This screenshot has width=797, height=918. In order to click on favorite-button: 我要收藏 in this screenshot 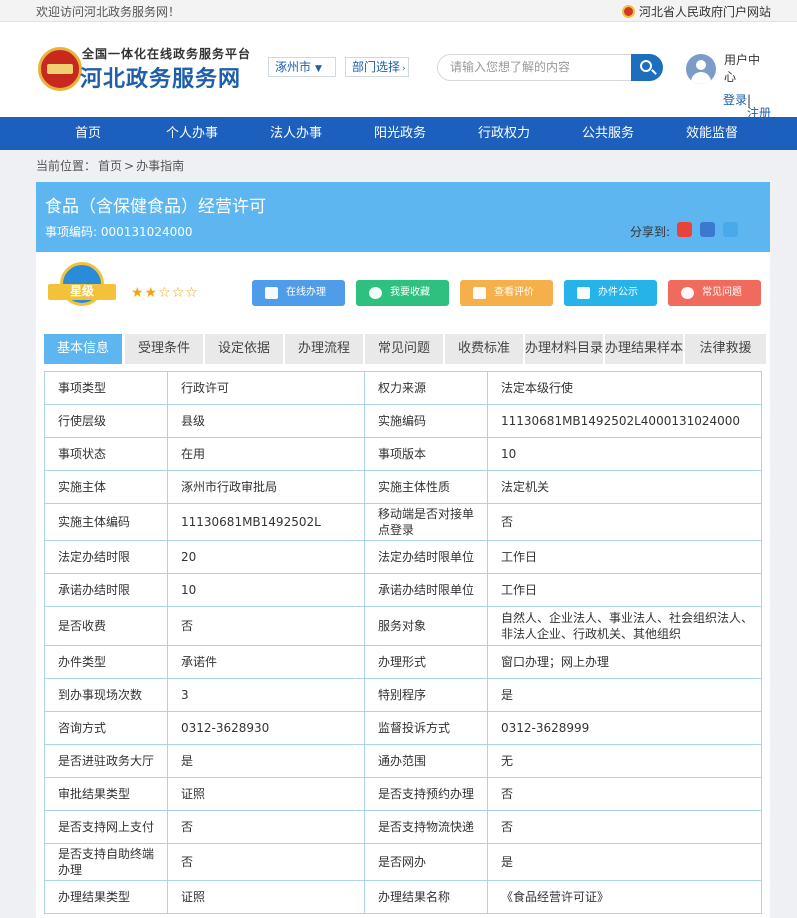, I will do `click(402, 293)`.